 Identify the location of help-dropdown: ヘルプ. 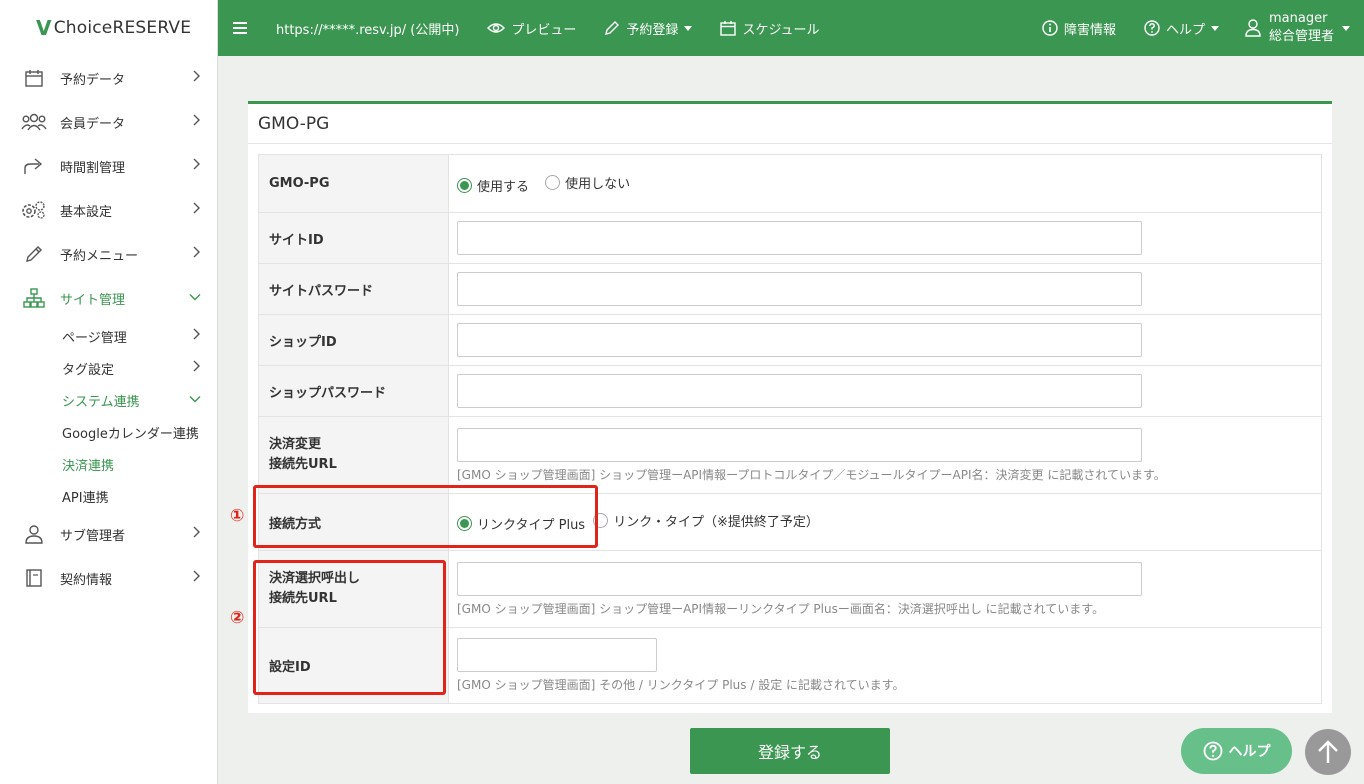
(1181, 28).